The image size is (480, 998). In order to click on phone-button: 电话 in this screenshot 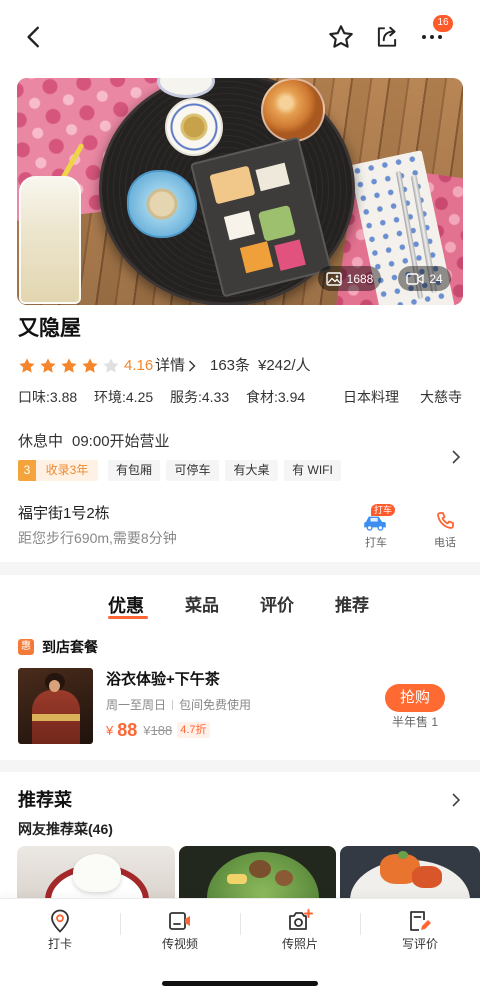, I will do `click(445, 527)`.